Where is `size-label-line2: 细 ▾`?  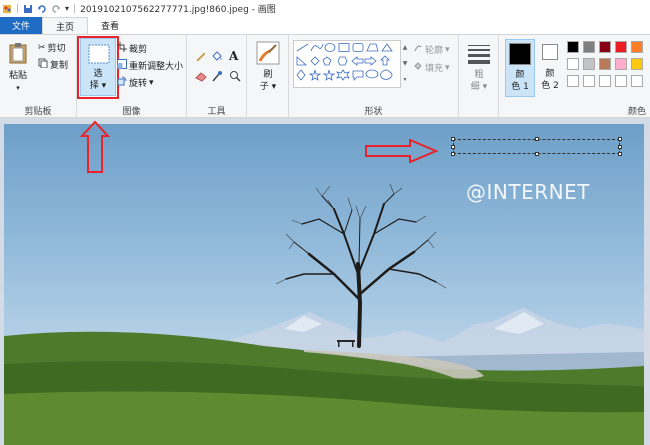 size-label-line2: 细 ▾ is located at coordinates (479, 87).